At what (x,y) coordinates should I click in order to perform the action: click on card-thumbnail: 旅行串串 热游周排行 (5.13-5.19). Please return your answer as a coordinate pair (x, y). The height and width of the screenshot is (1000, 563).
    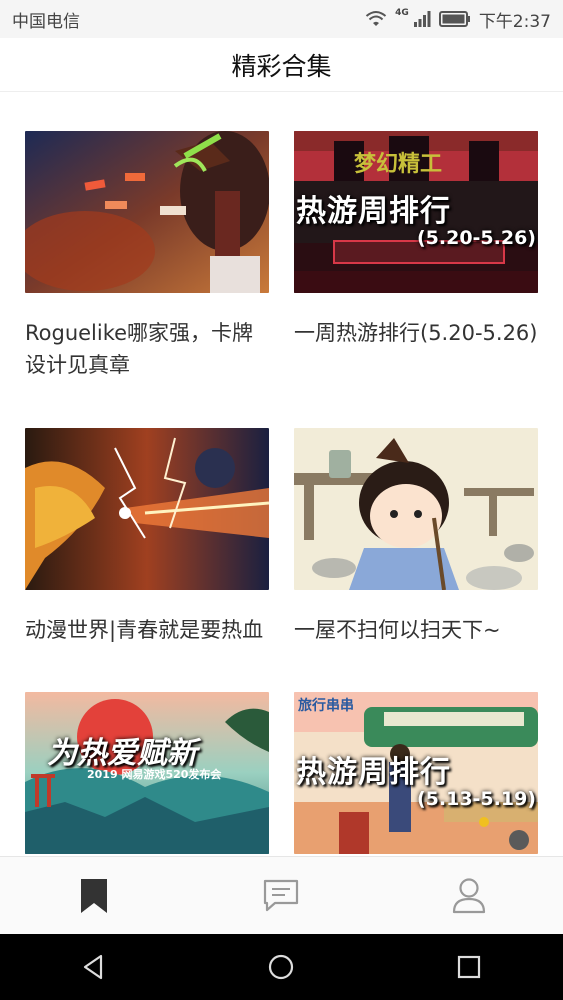
    Looking at the image, I should click on (416, 773).